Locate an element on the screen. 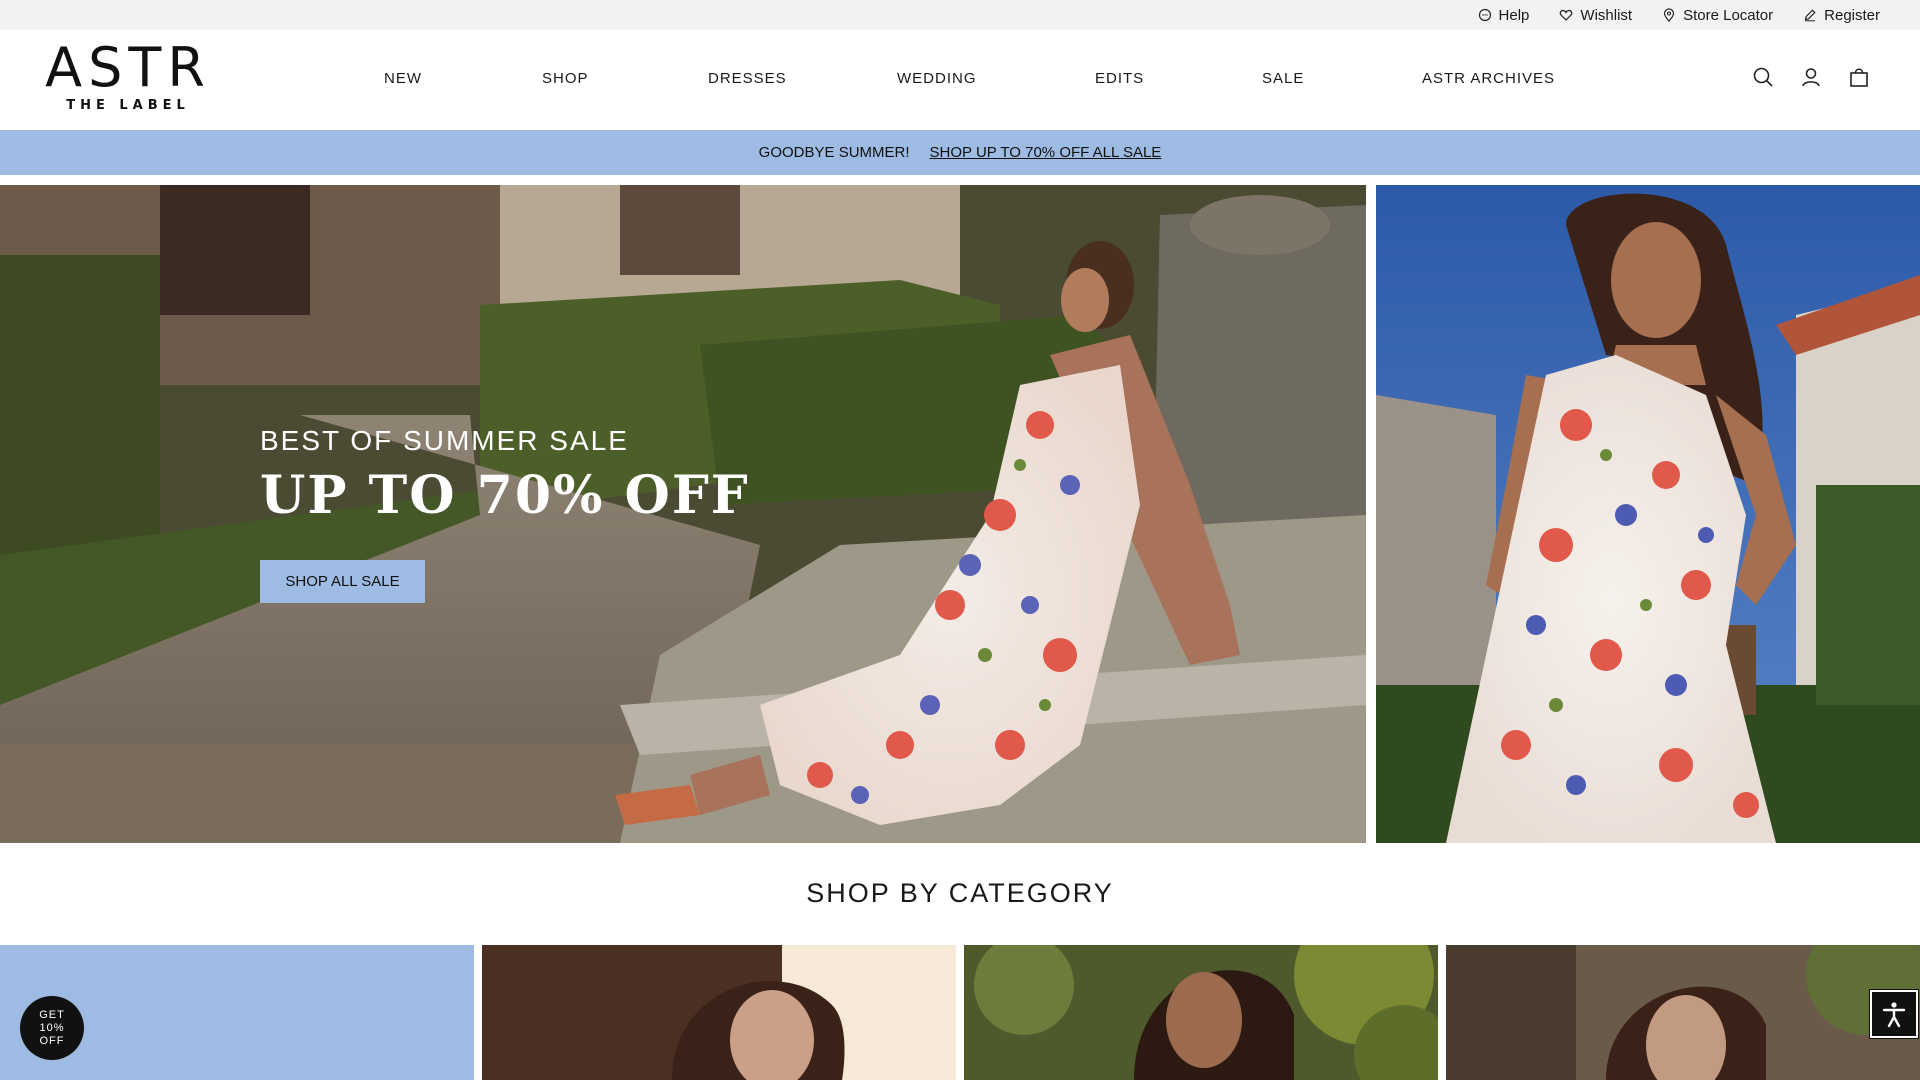  promo-text: GOODBYE SUMMER! is located at coordinates (834, 152).